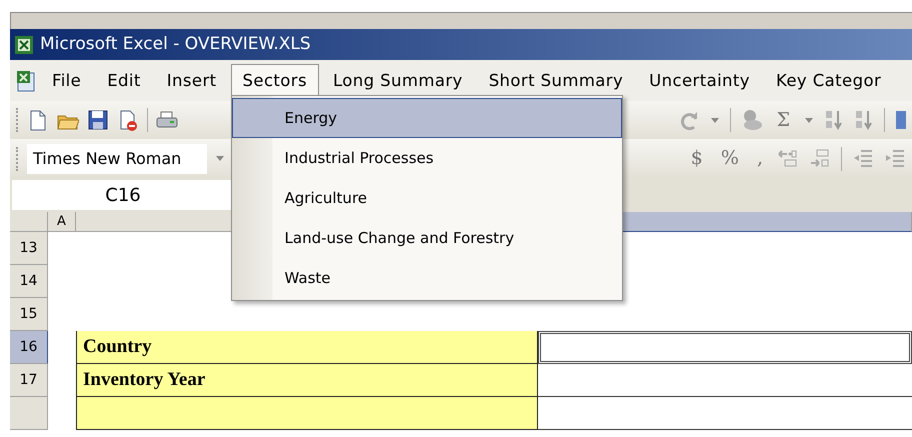 The image size is (912, 437). What do you see at coordinates (427, 198) in the screenshot?
I see `menu-option: Agriculture` at bounding box center [427, 198].